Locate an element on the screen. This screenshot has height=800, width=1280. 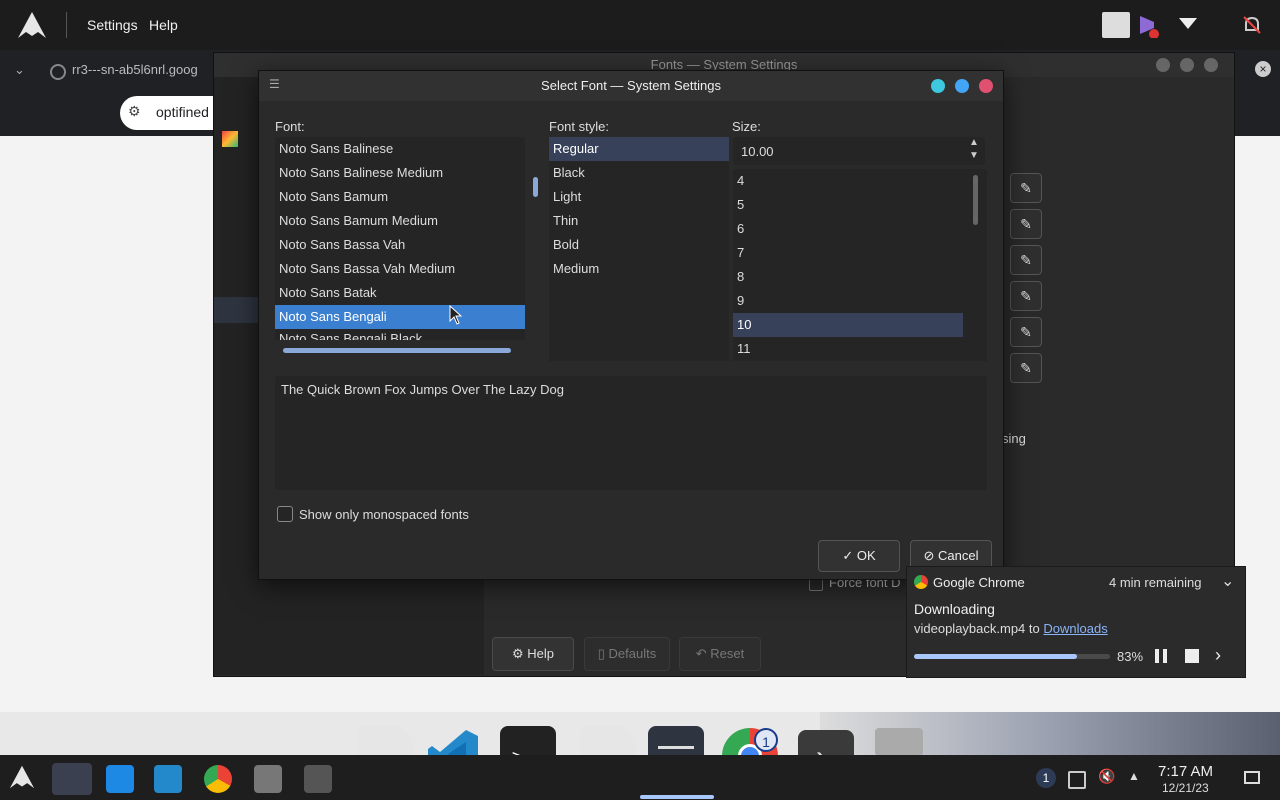
list-item: Light is located at coordinates (639, 197).